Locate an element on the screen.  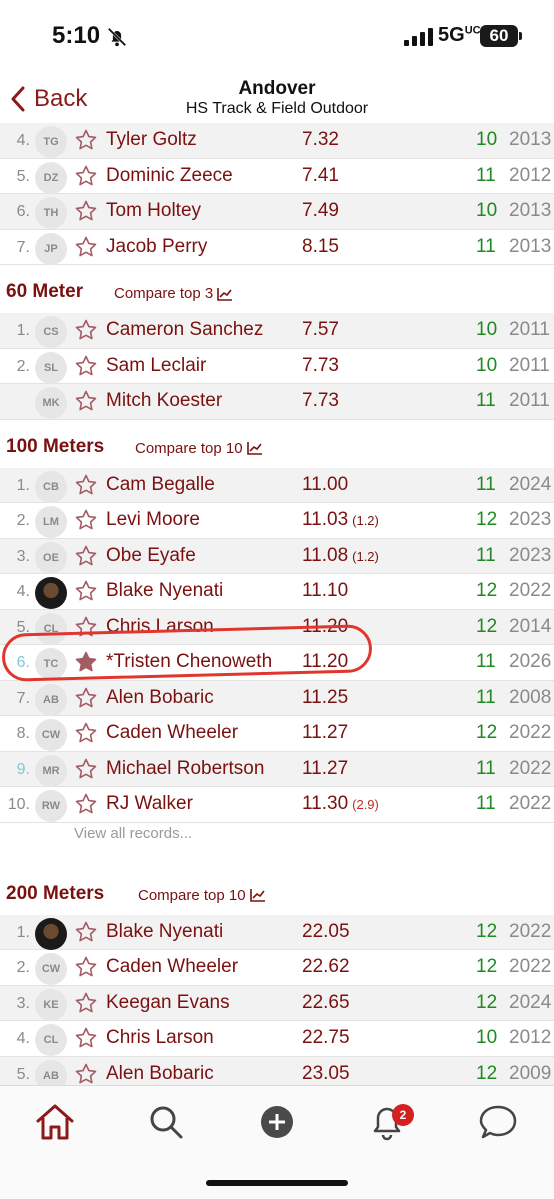
athlete-name: Levi Moore is located at coordinates (201, 520).